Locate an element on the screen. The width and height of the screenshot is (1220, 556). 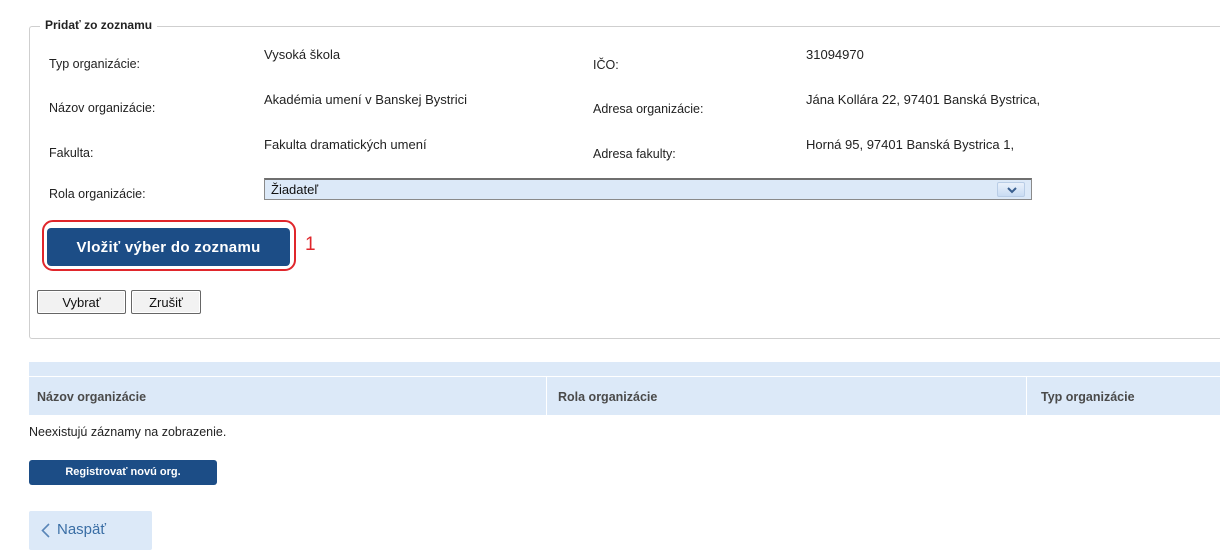
register-new-org-button: Registrovať novú org. is located at coordinates (123, 472).